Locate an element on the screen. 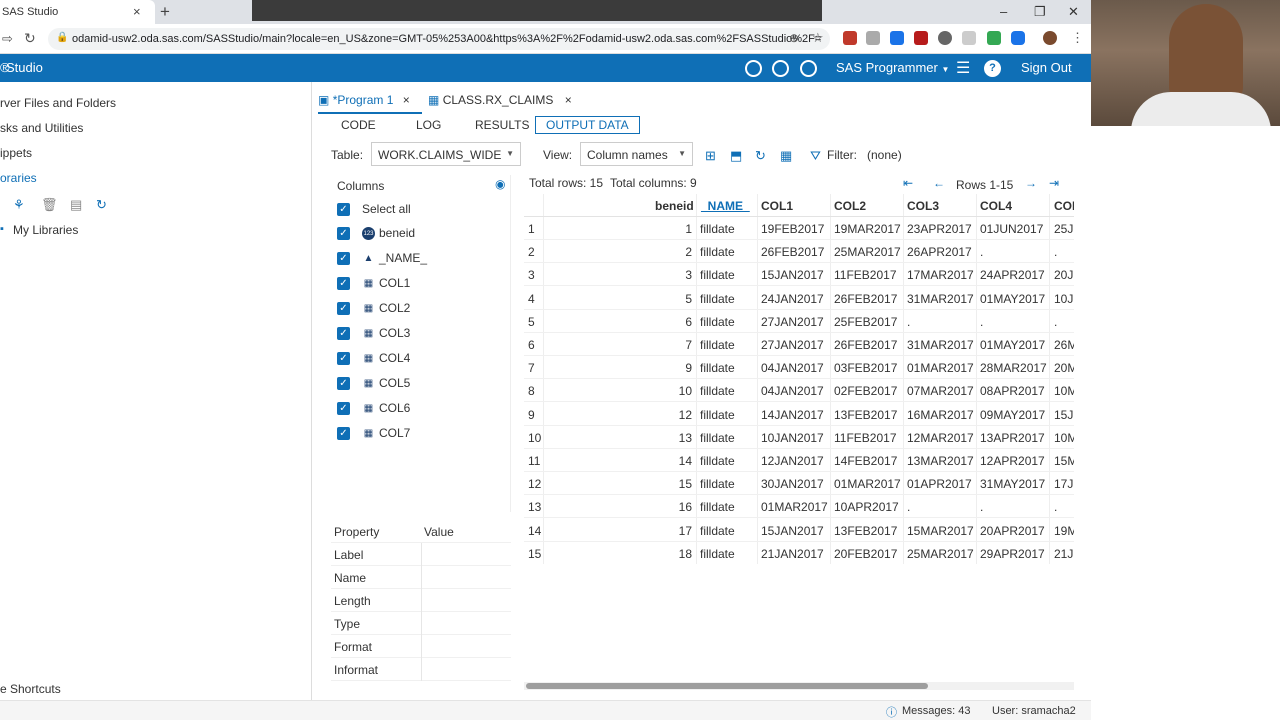 The height and width of the screenshot is (720, 1280). last-page-icon: ⇥ is located at coordinates (1054, 183).